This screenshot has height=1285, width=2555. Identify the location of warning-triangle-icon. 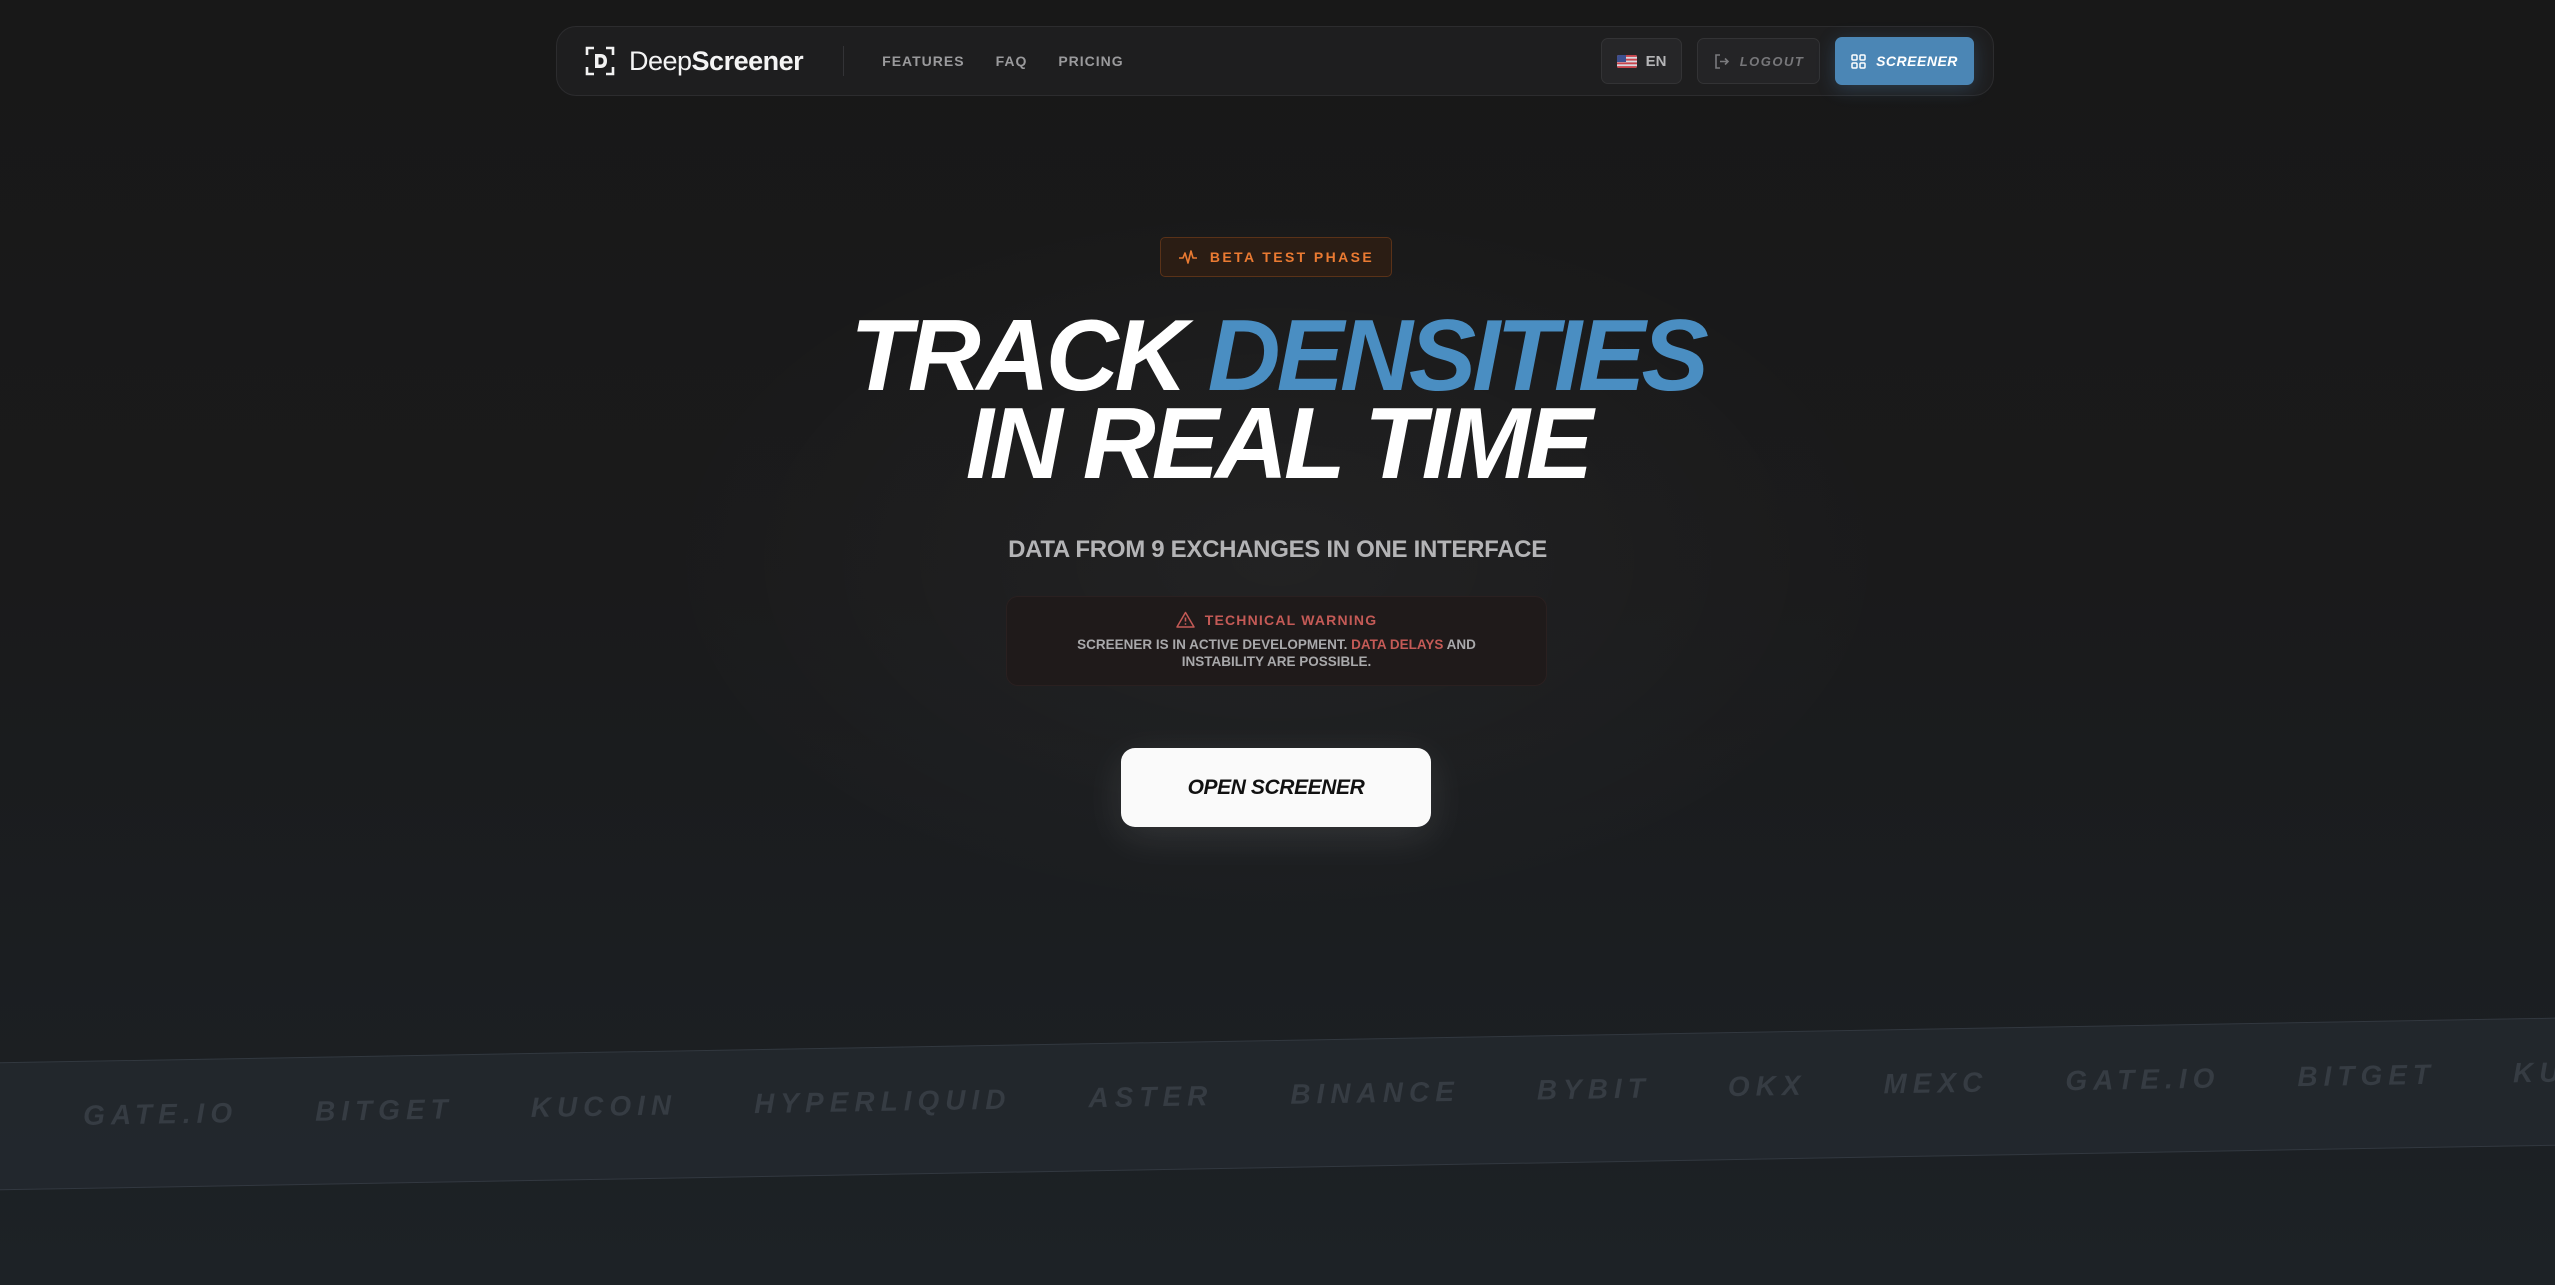
(1185, 619).